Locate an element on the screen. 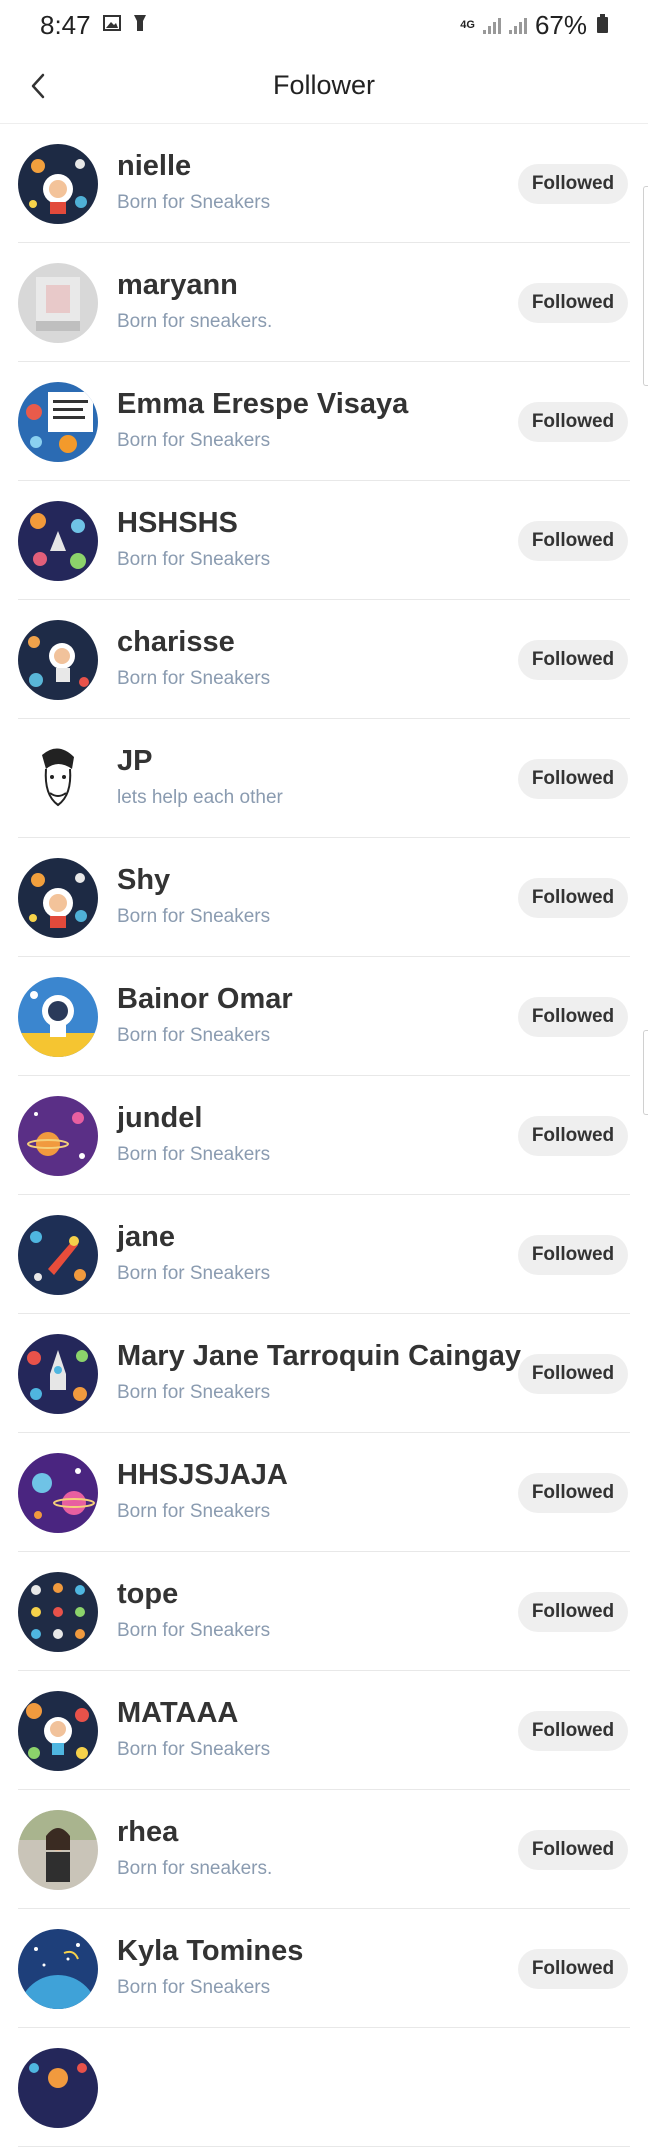 The height and width of the screenshot is (2147, 648). follower-name: maryann is located at coordinates (177, 285).